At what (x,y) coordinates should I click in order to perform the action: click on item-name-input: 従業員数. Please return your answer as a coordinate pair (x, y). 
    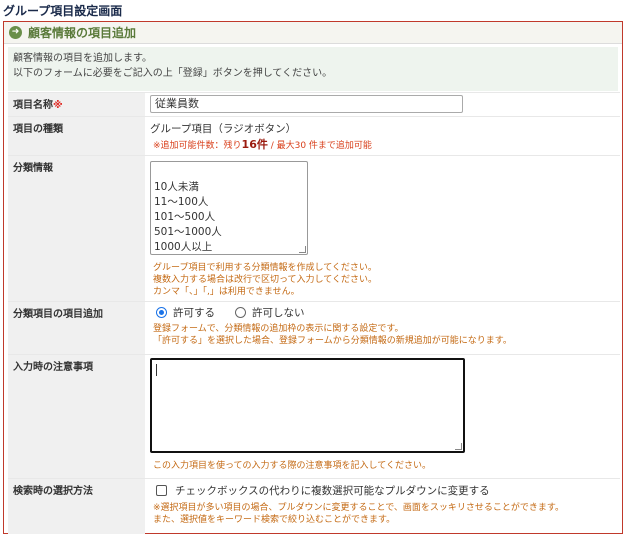
    Looking at the image, I should click on (306, 104).